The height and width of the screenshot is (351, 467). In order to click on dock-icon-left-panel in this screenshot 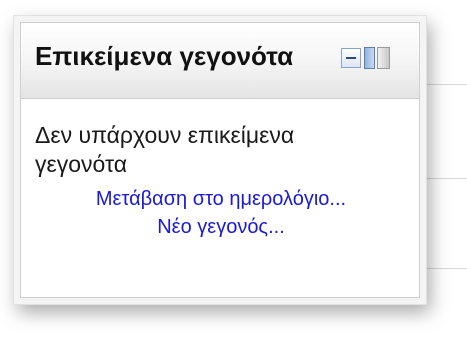, I will do `click(369, 58)`.